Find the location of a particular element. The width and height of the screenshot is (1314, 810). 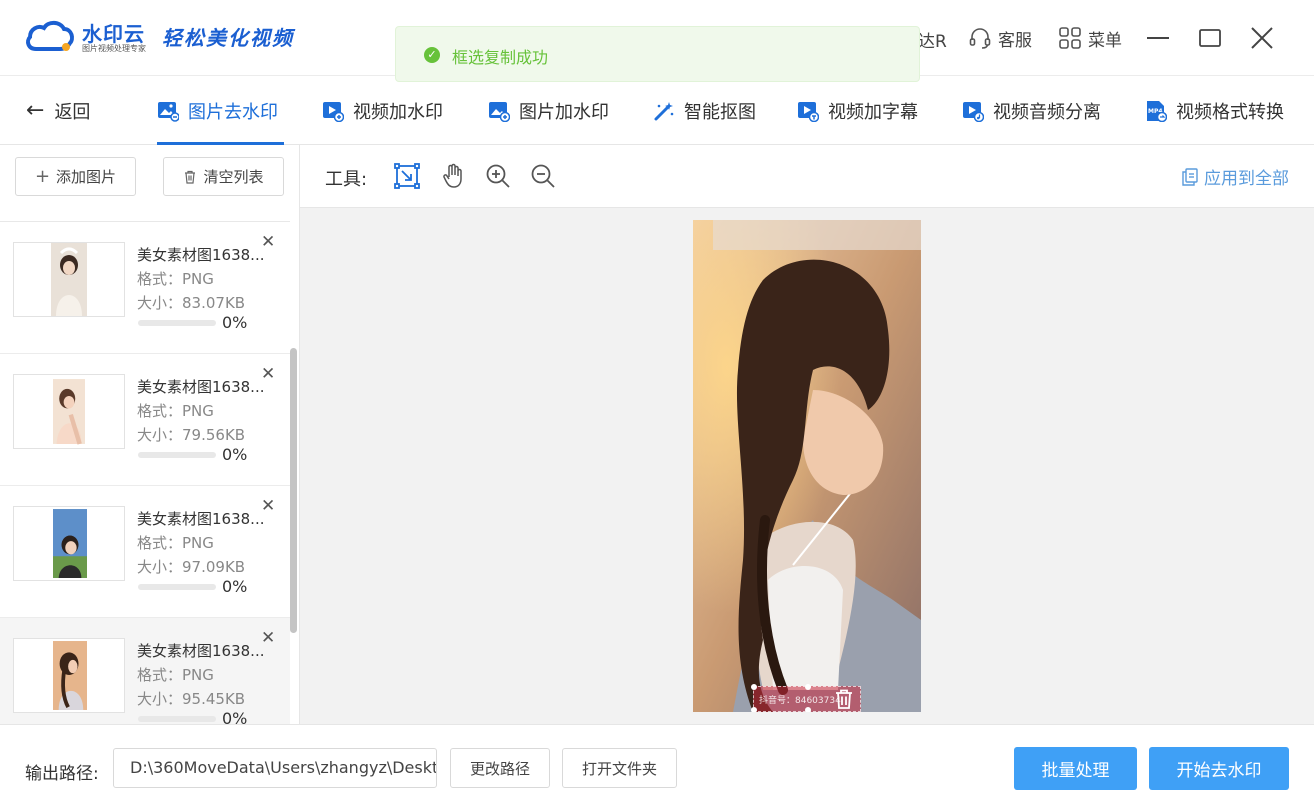

hand-tool is located at coordinates (453, 176).